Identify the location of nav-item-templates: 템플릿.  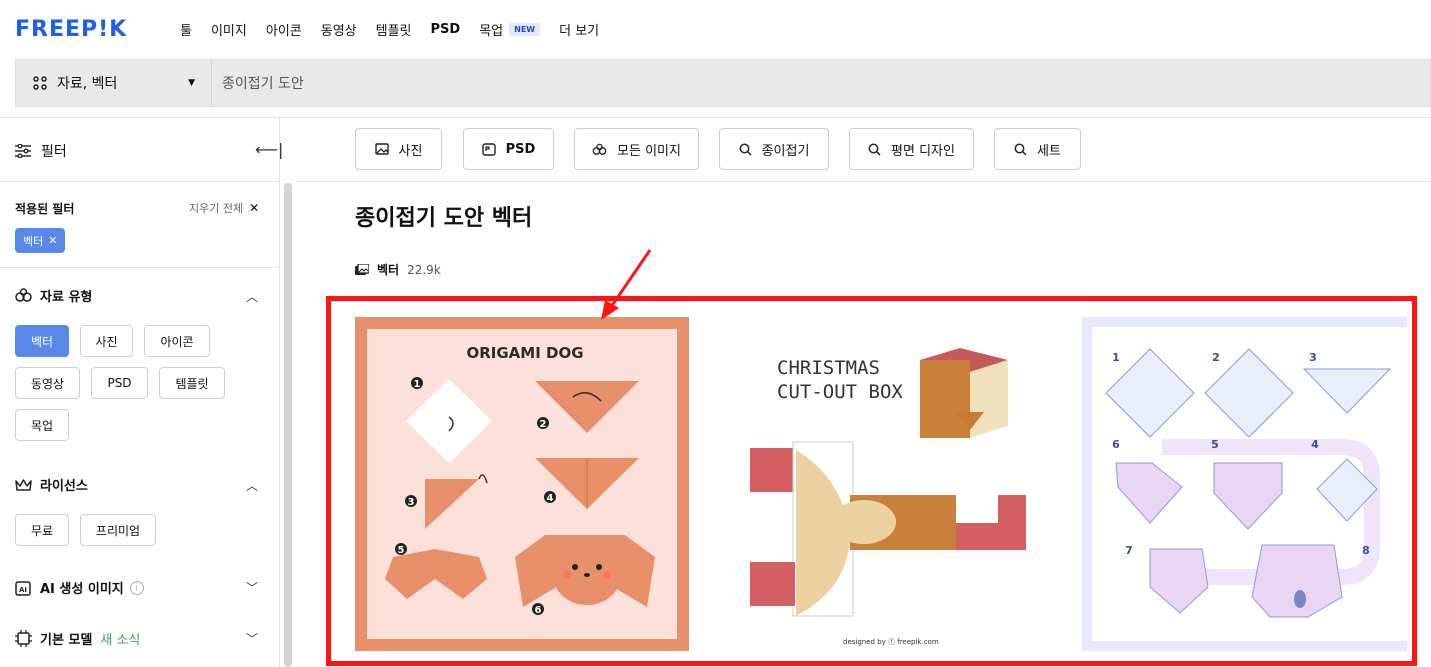
(394, 29).